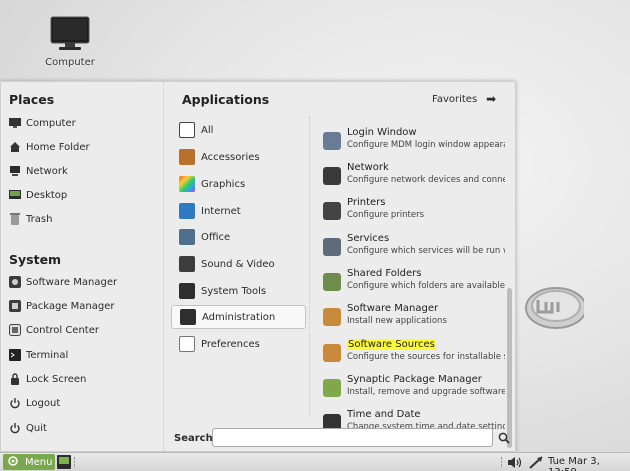 This screenshot has height=471, width=630. I want to click on synaptic-icon, so click(332, 388).